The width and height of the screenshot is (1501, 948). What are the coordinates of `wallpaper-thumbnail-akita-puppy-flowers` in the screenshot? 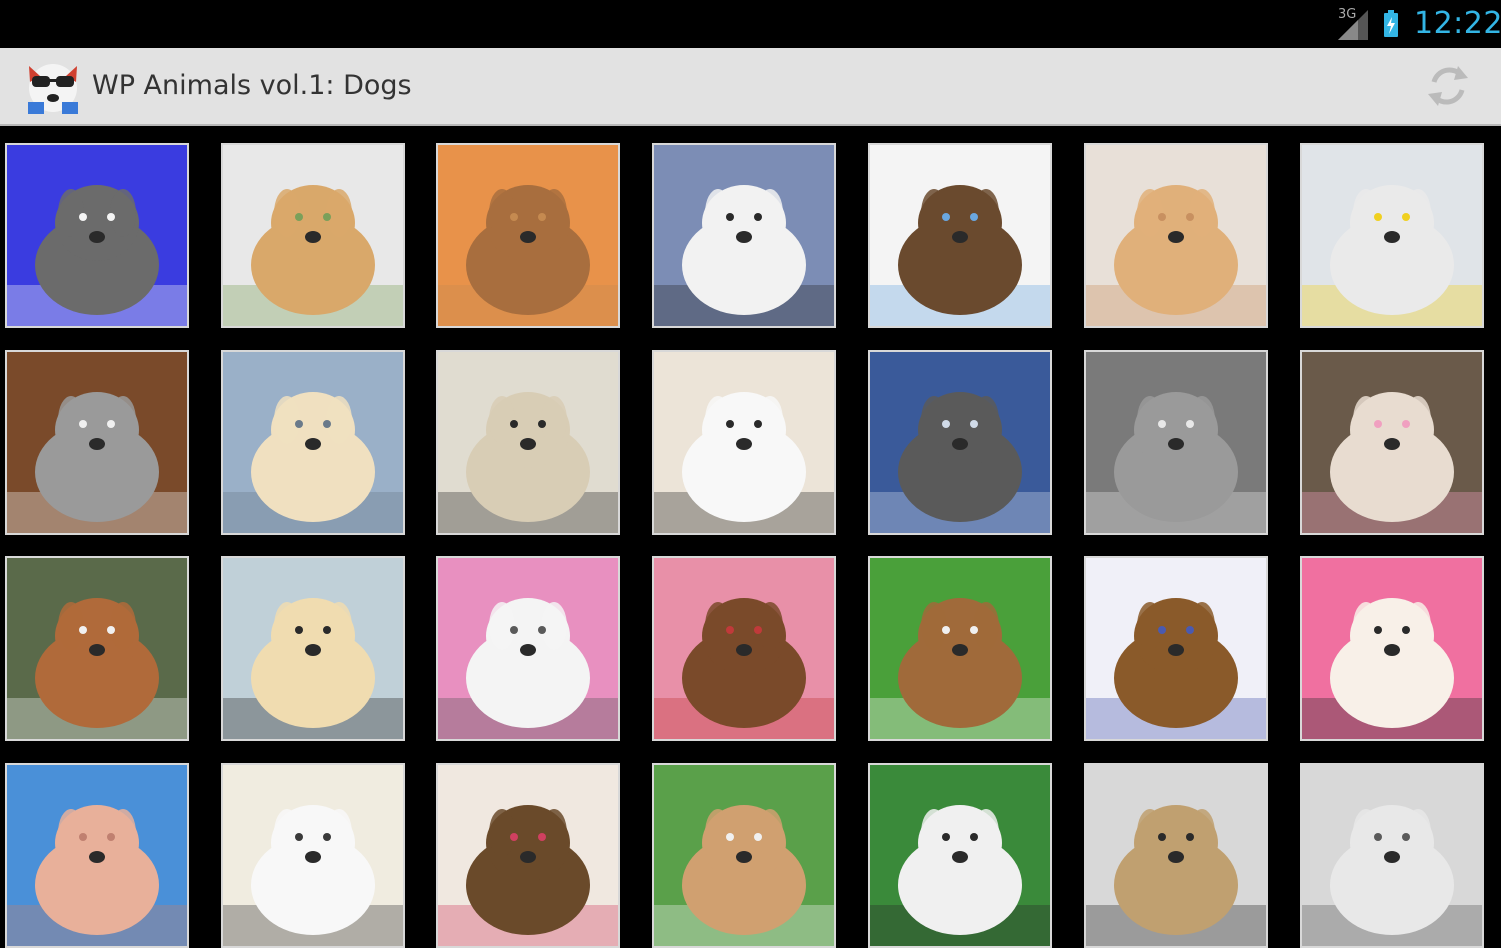 It's located at (97, 235).